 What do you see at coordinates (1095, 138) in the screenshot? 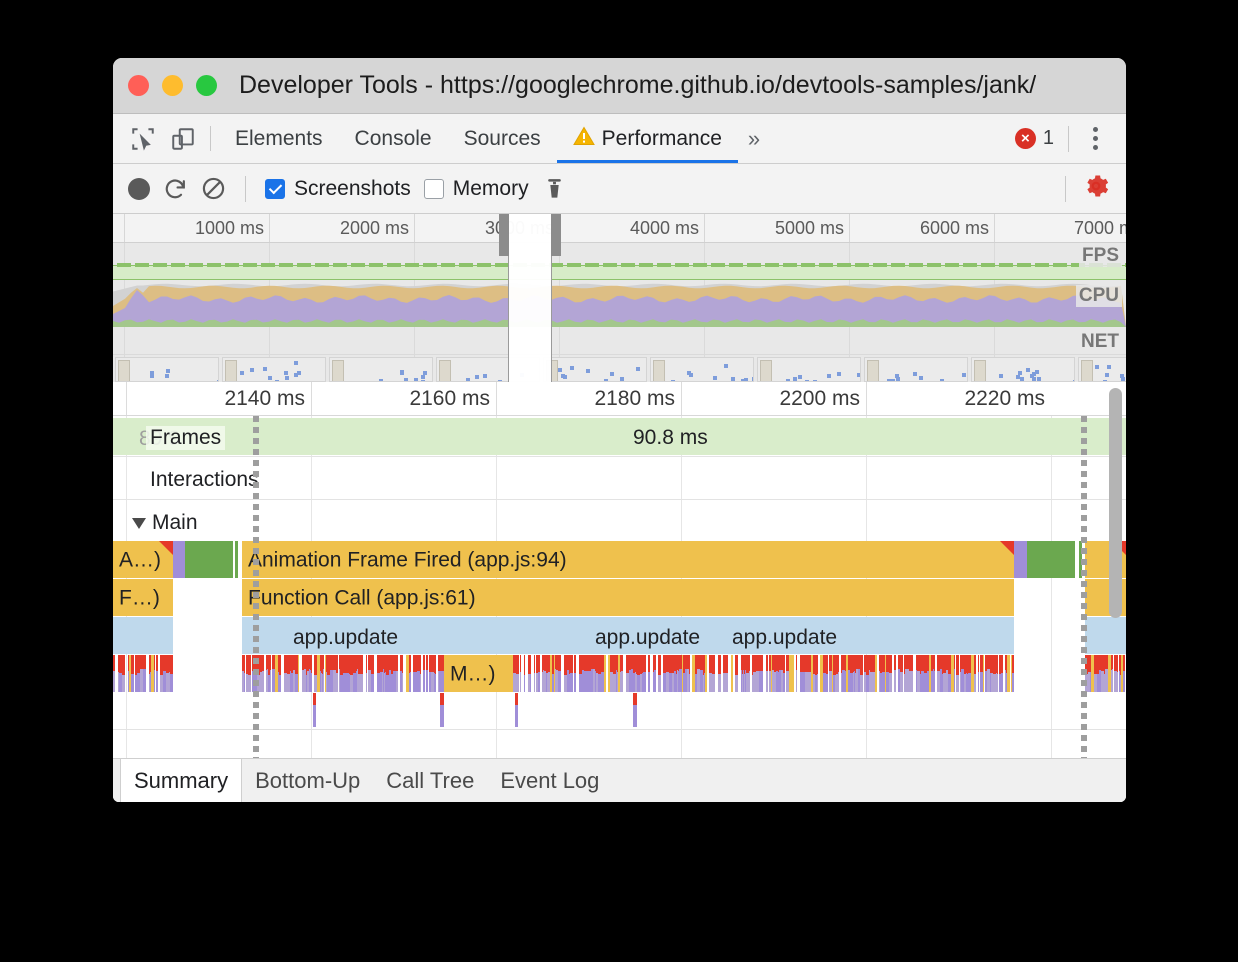
I see `more-options-icon` at bounding box center [1095, 138].